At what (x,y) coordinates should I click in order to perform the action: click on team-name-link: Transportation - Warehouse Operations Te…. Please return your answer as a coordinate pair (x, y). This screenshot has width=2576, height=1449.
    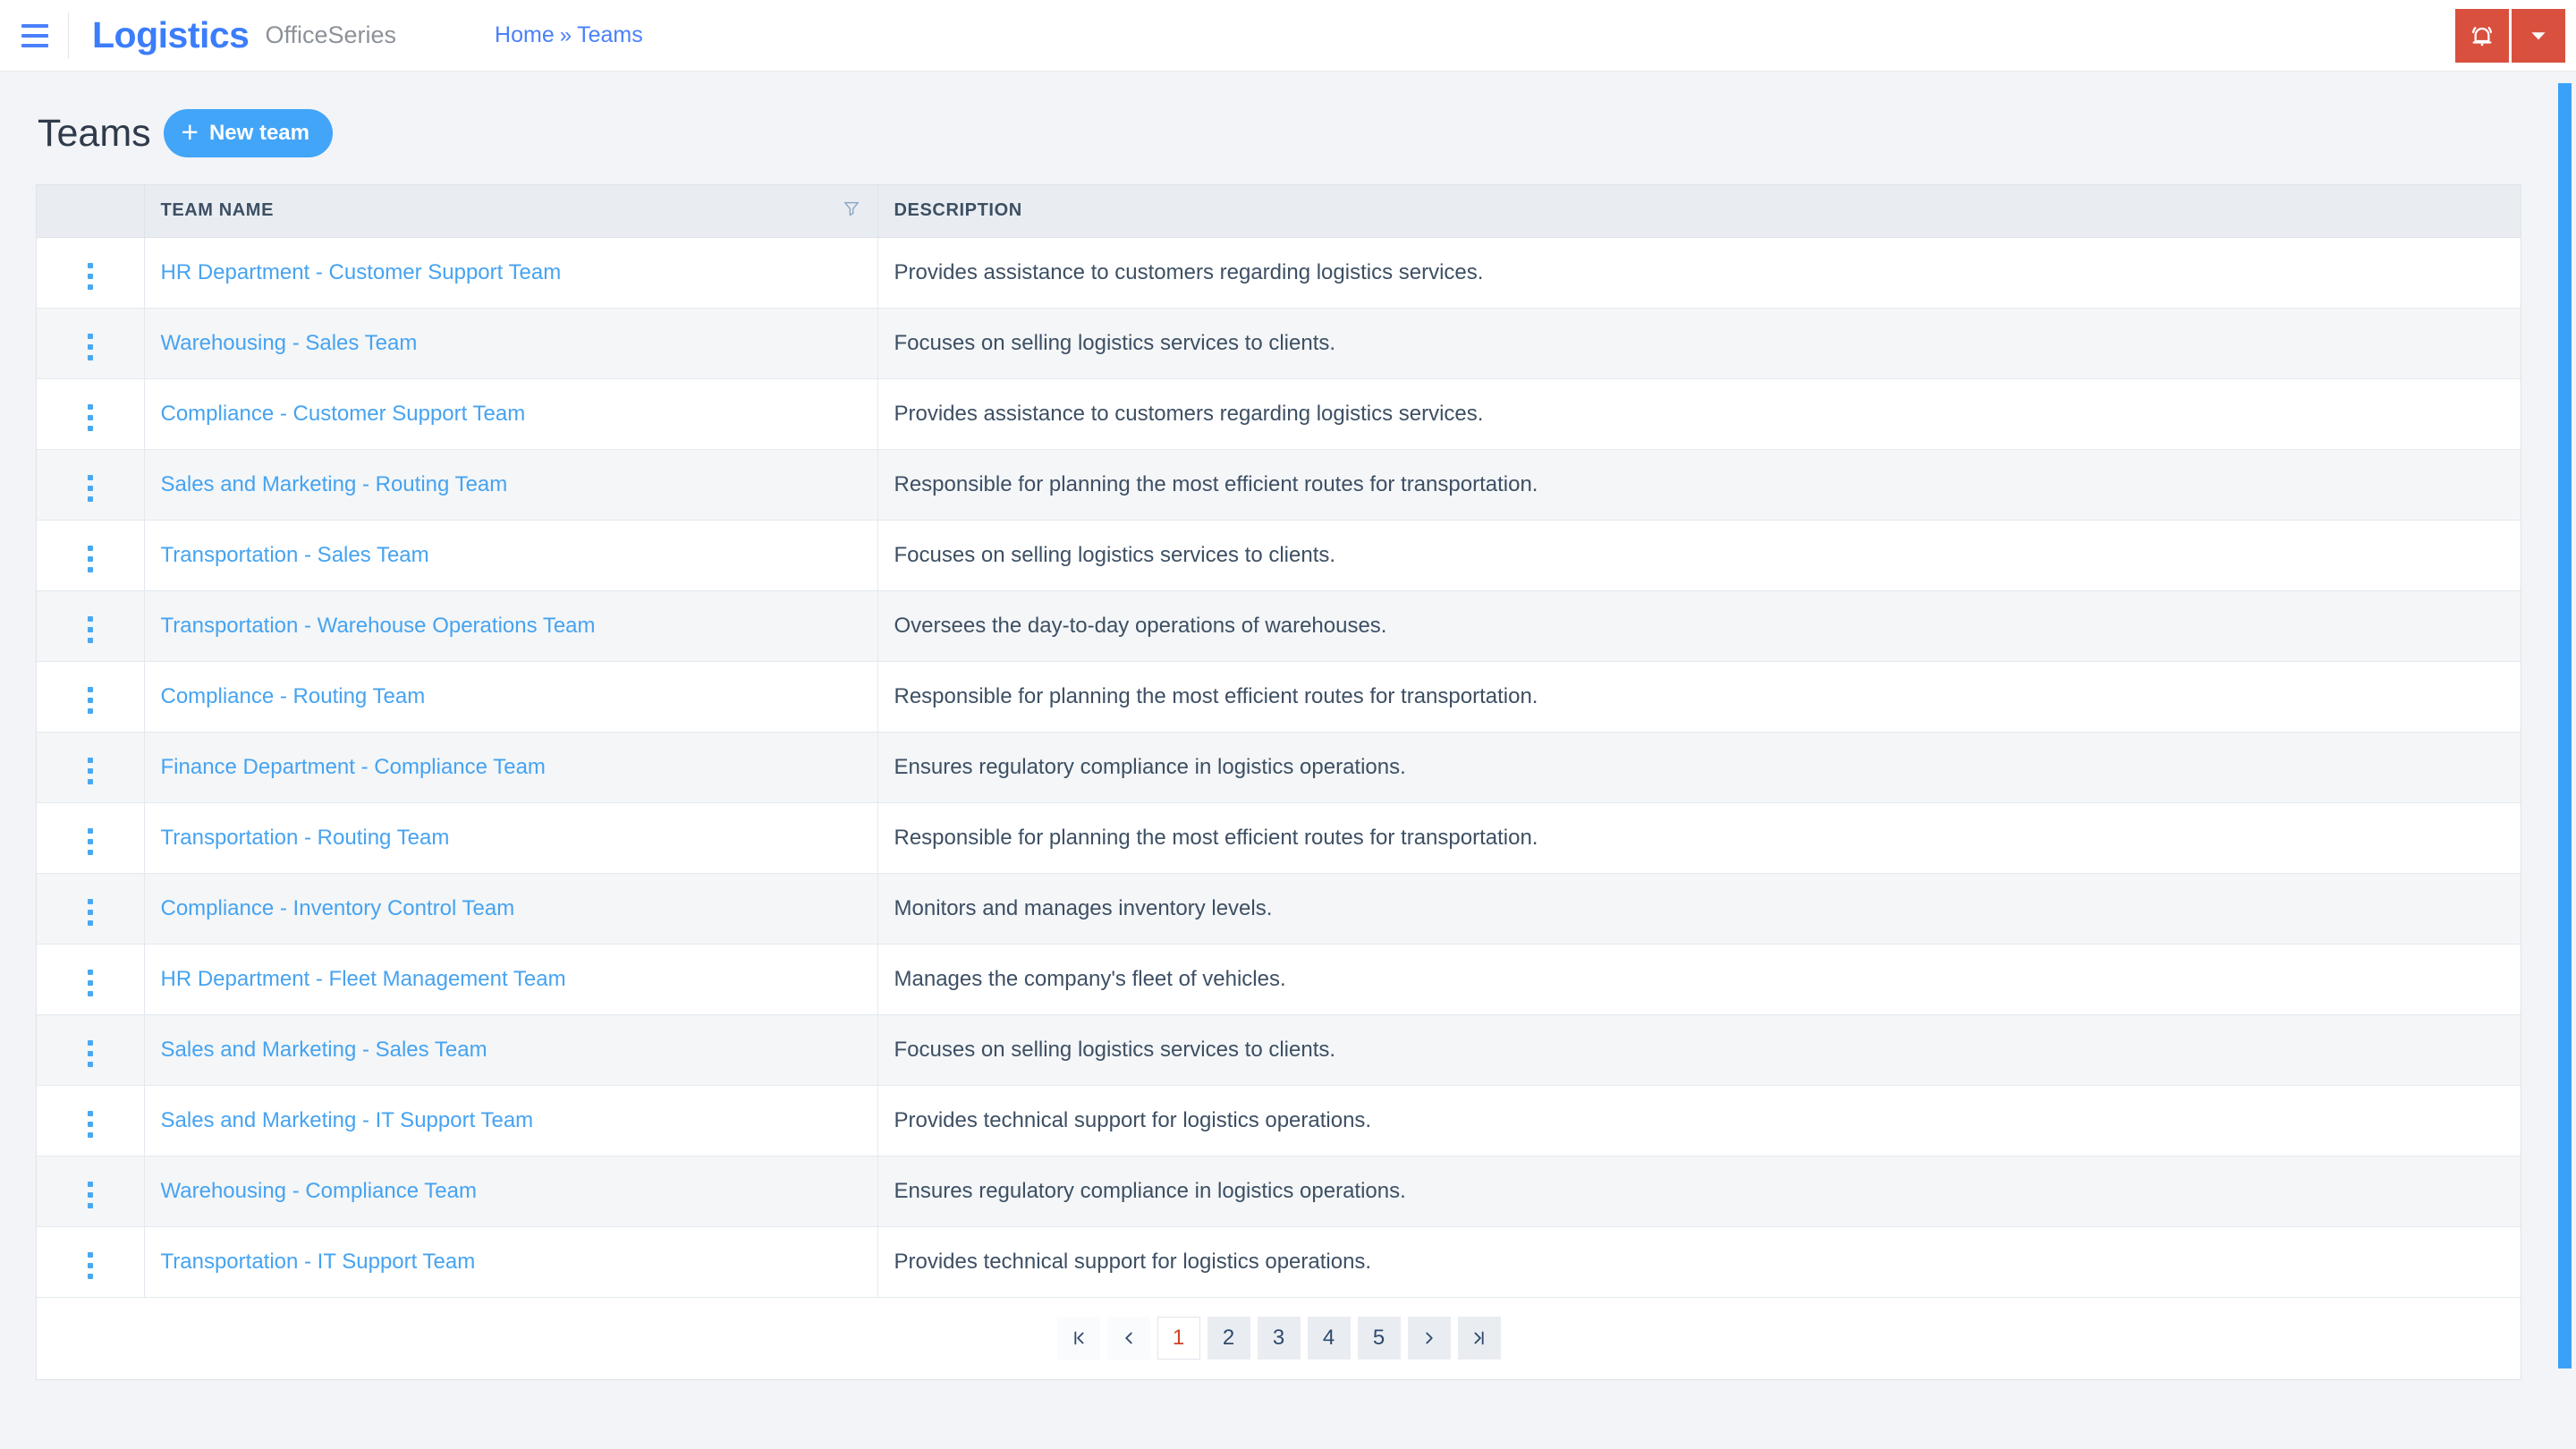
    Looking at the image, I should click on (378, 626).